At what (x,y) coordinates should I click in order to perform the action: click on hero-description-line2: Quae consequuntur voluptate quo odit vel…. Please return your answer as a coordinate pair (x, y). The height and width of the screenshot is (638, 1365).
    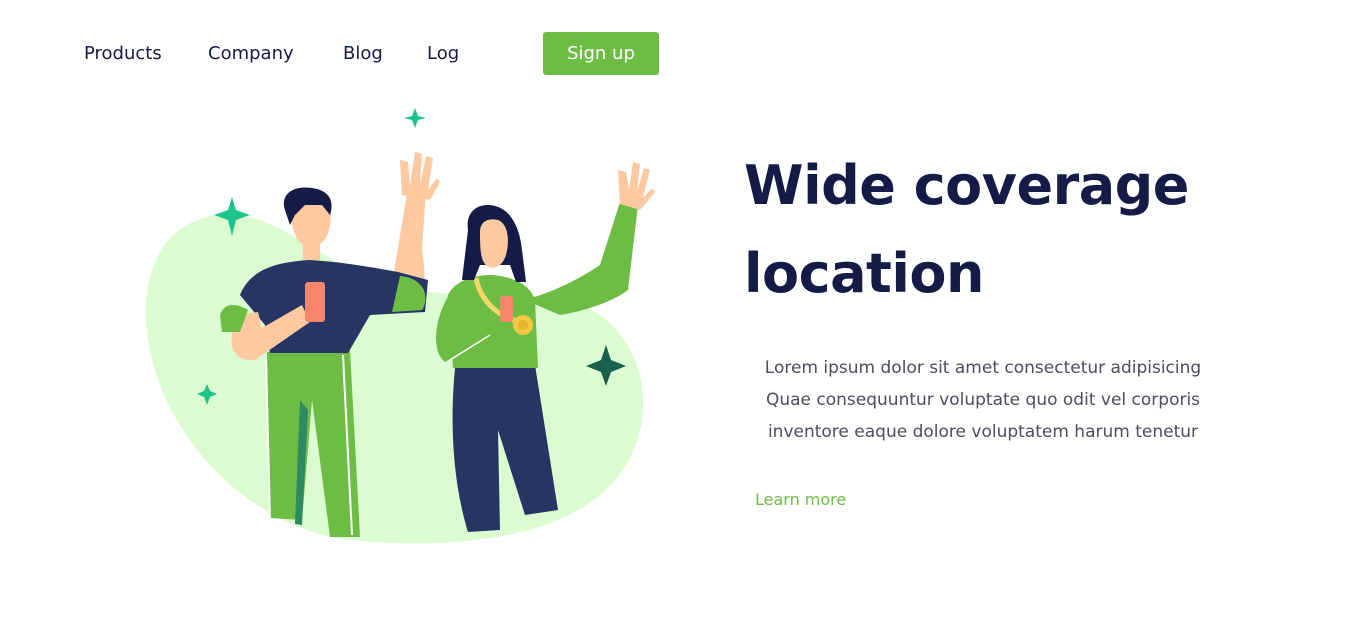
    Looking at the image, I should click on (983, 400).